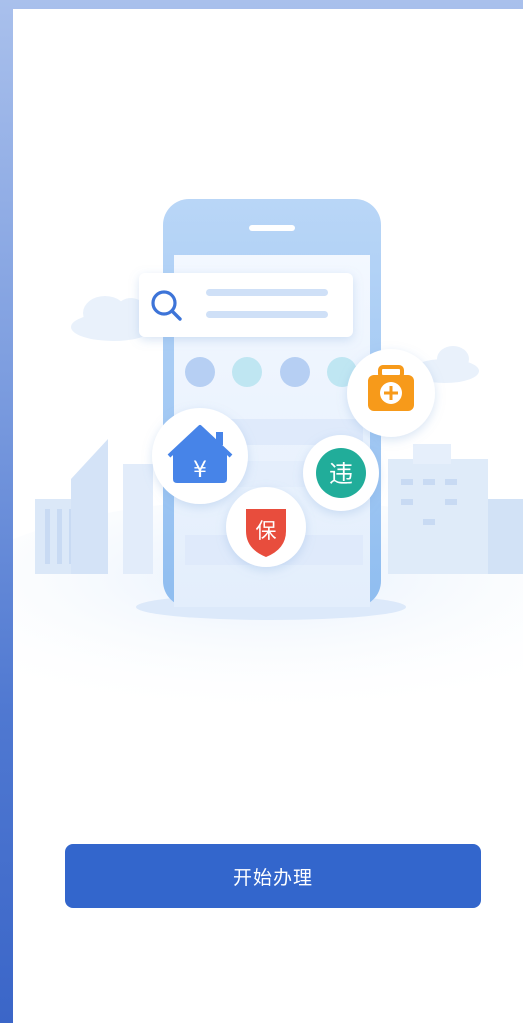  I want to click on house-yuan-icon: ¥, so click(200, 456).